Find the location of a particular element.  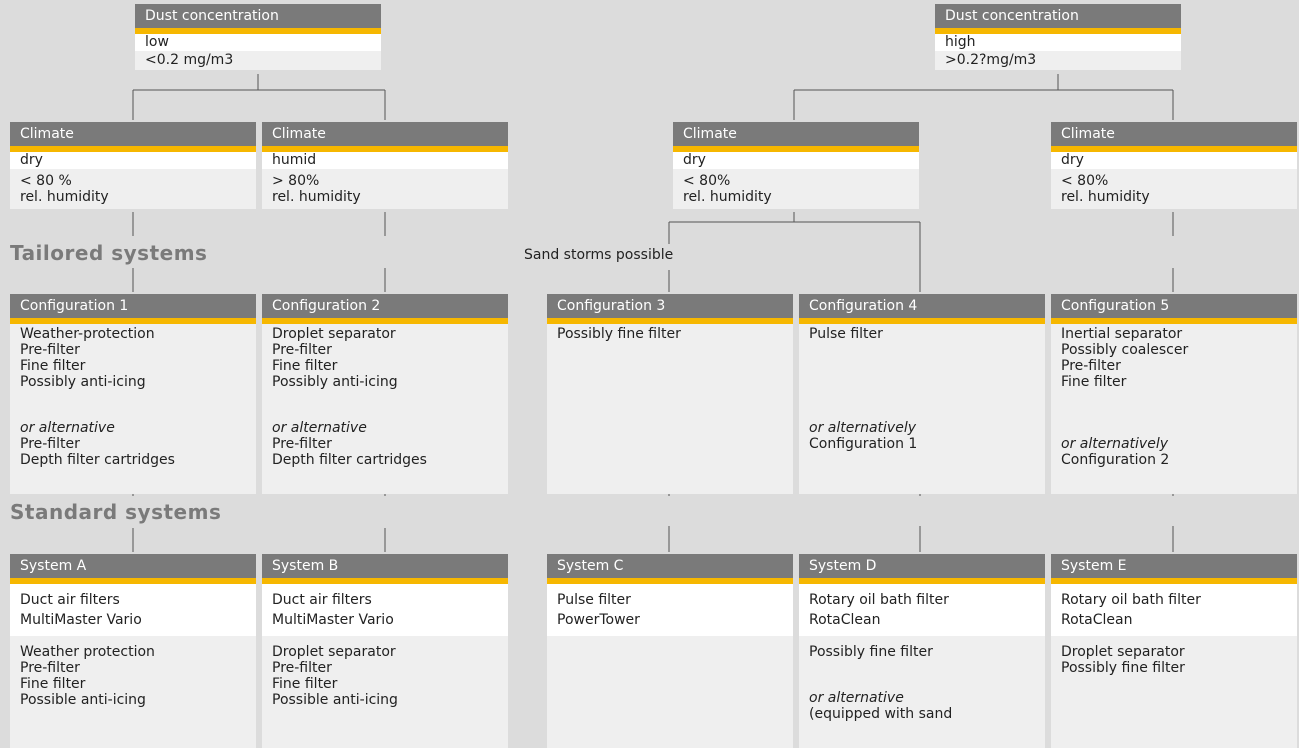

system-components is located at coordinates (670, 692).